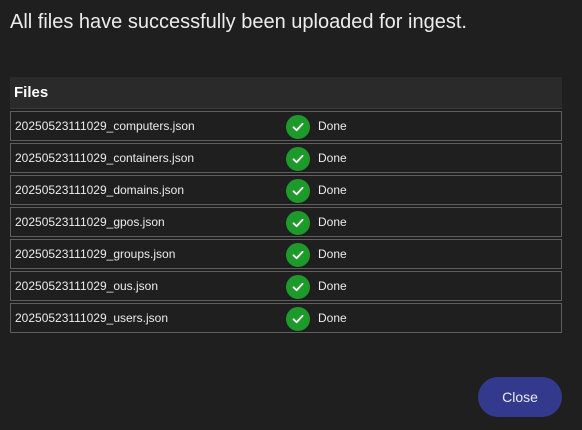 The width and height of the screenshot is (582, 430). Describe the element at coordinates (520, 397) in the screenshot. I see `close-button: Close` at that location.